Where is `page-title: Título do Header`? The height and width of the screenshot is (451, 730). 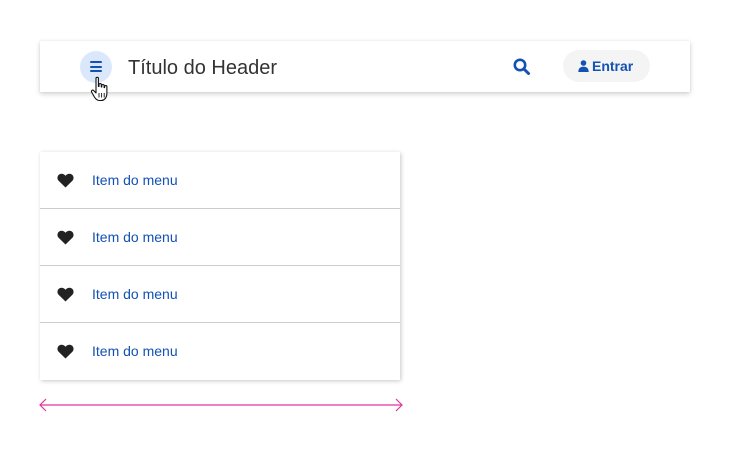
page-title: Título do Header is located at coordinates (202, 68).